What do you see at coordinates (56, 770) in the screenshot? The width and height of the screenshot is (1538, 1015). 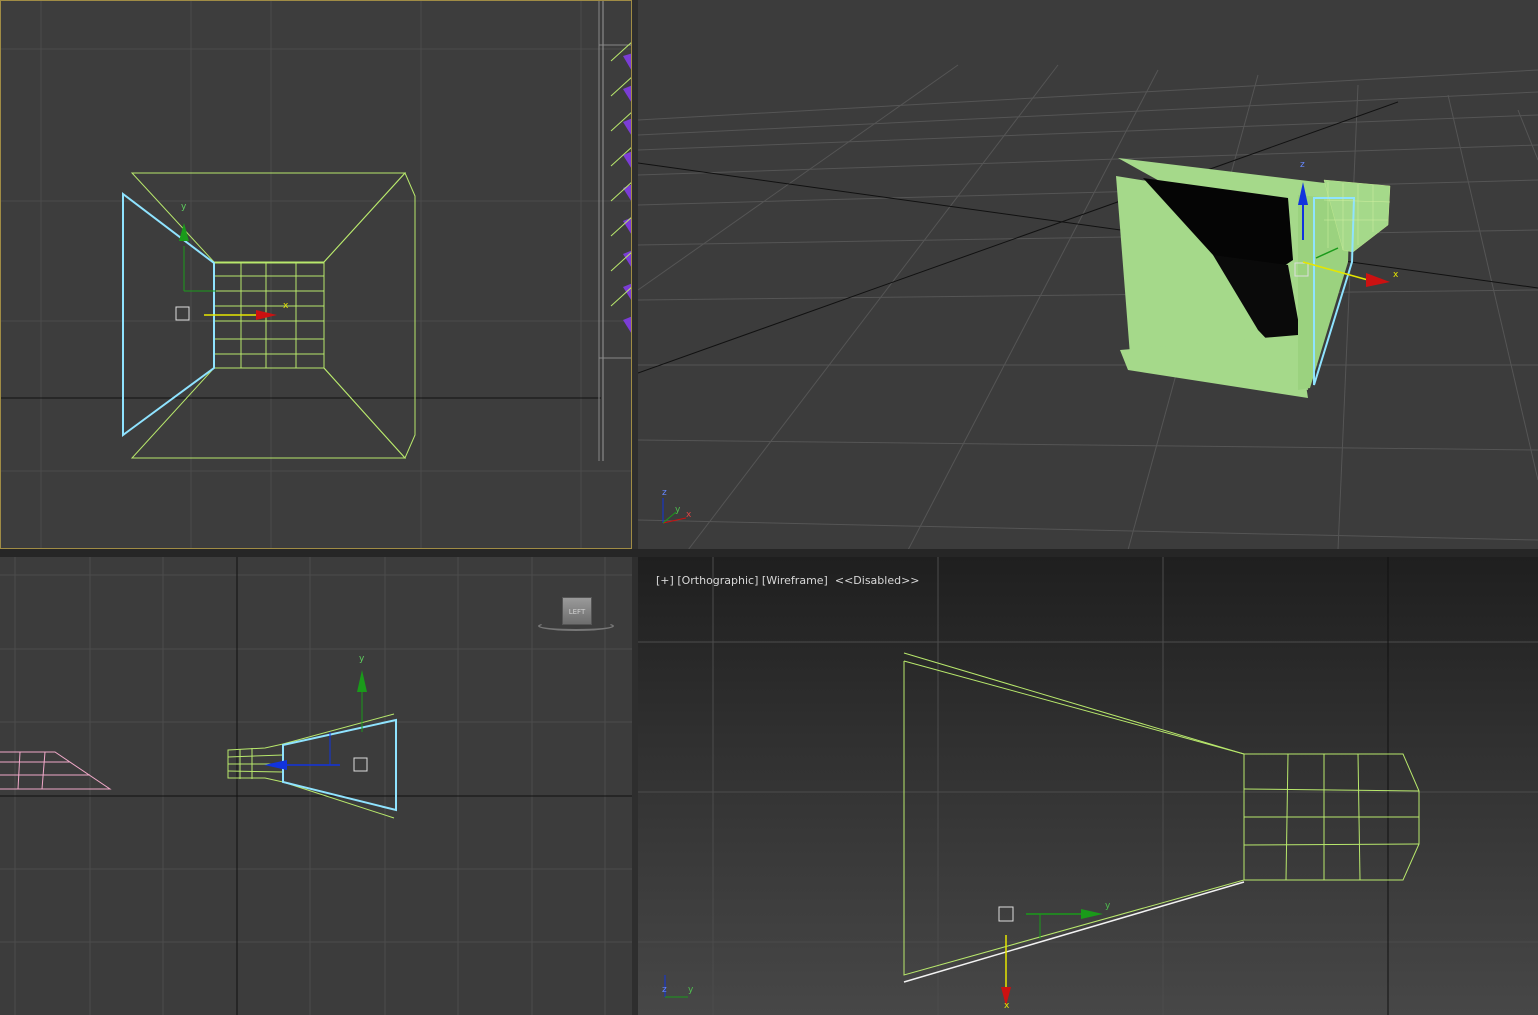 I see `left-pink-object` at bounding box center [56, 770].